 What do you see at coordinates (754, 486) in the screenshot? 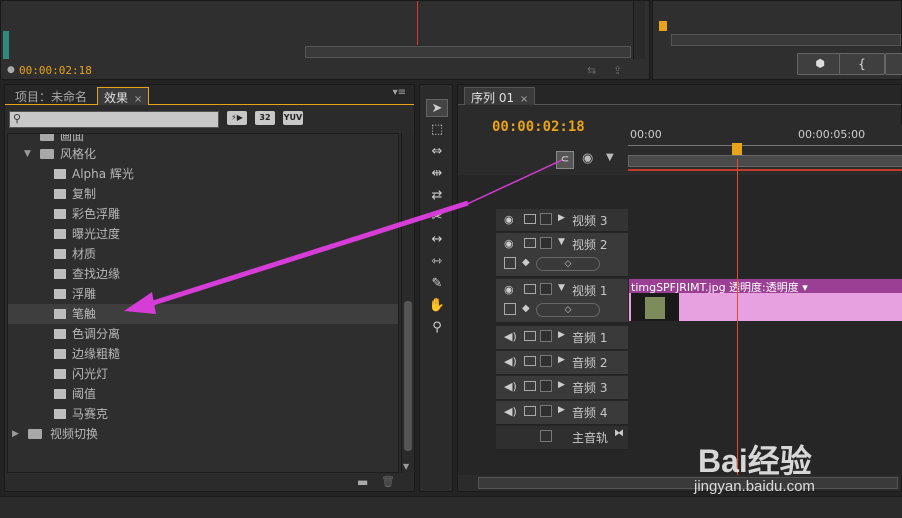
I see `watermark-url: jingyan.baidu.com` at bounding box center [754, 486].